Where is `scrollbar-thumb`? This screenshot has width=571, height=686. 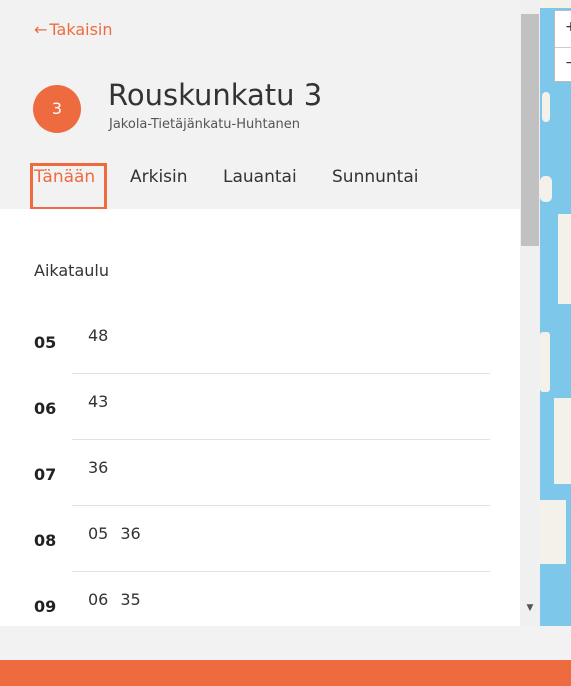
scrollbar-thumb is located at coordinates (530, 130).